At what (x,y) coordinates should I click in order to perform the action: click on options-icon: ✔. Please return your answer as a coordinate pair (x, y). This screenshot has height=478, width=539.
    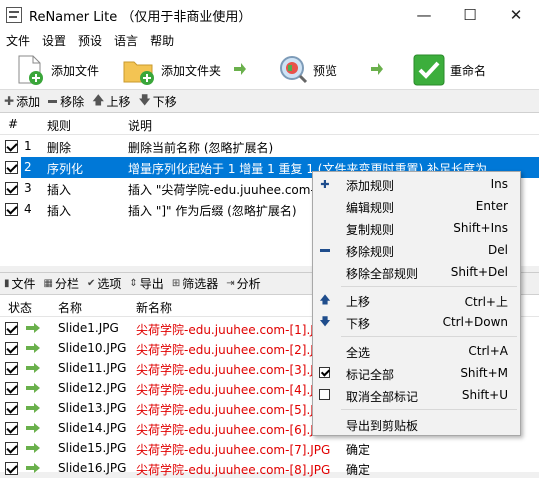
    Looking at the image, I should click on (91, 283).